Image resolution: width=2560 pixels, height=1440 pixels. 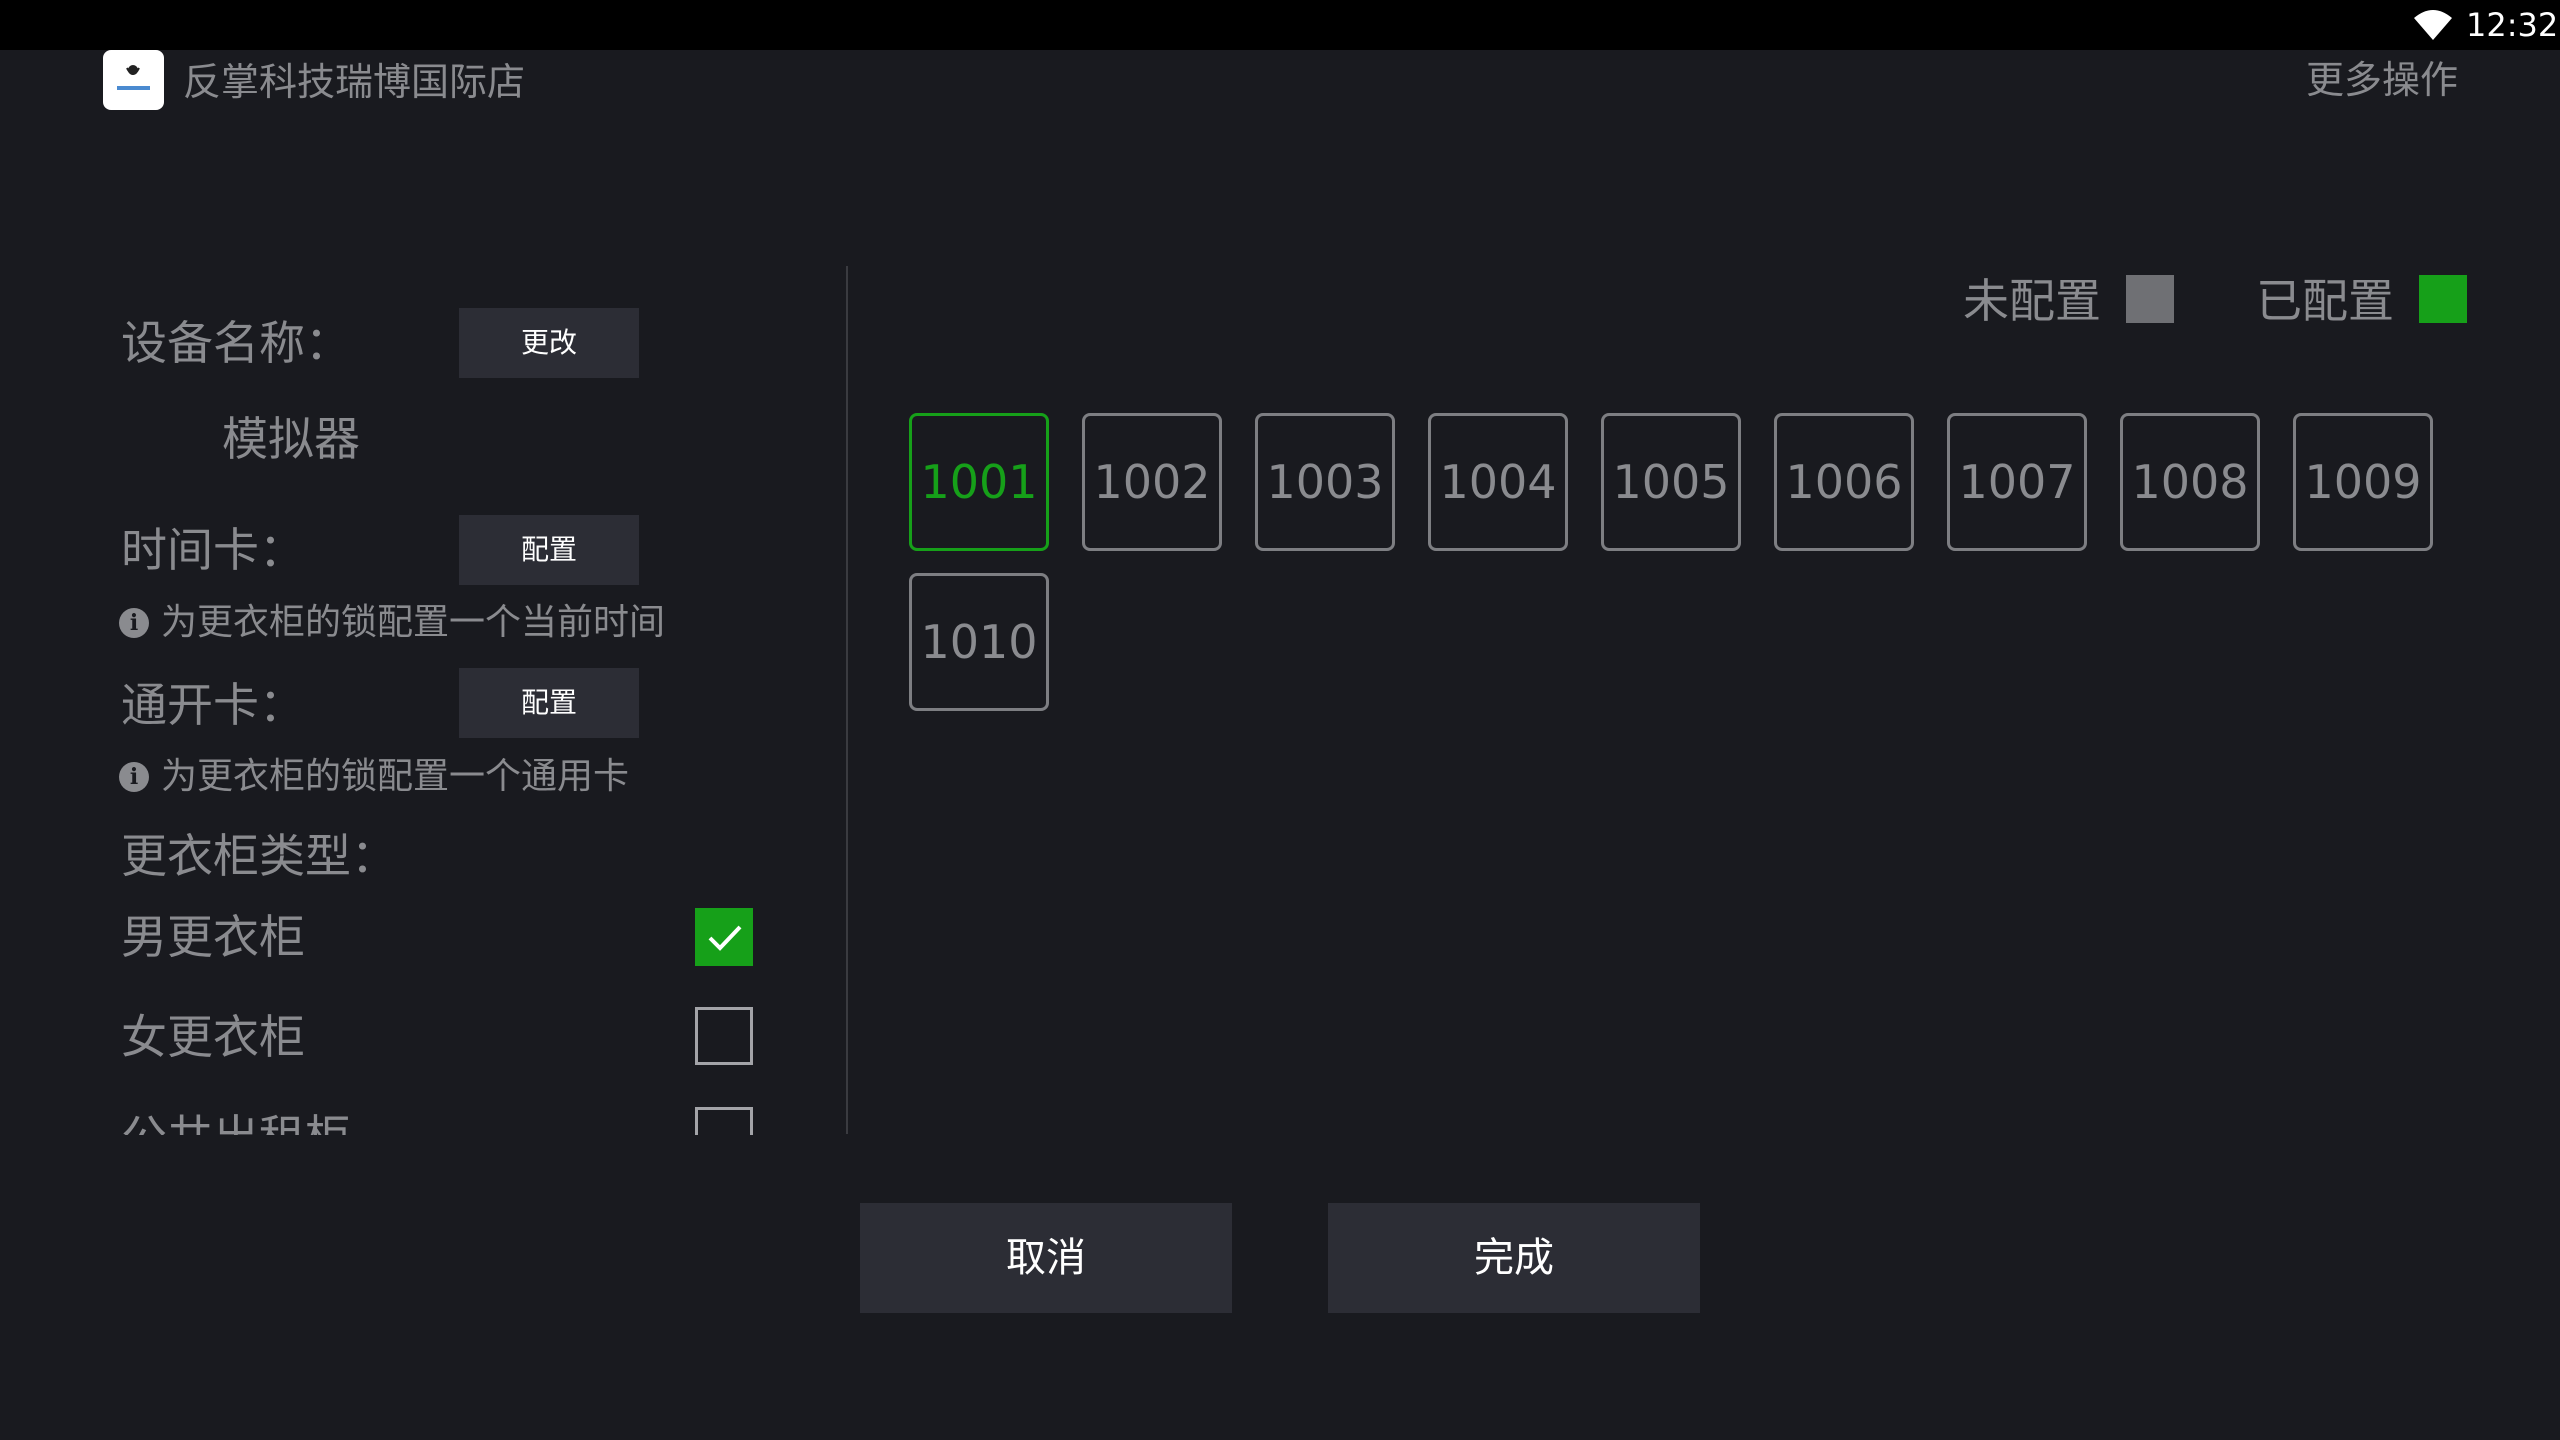 What do you see at coordinates (847, 700) in the screenshot?
I see `panel-divider` at bounding box center [847, 700].